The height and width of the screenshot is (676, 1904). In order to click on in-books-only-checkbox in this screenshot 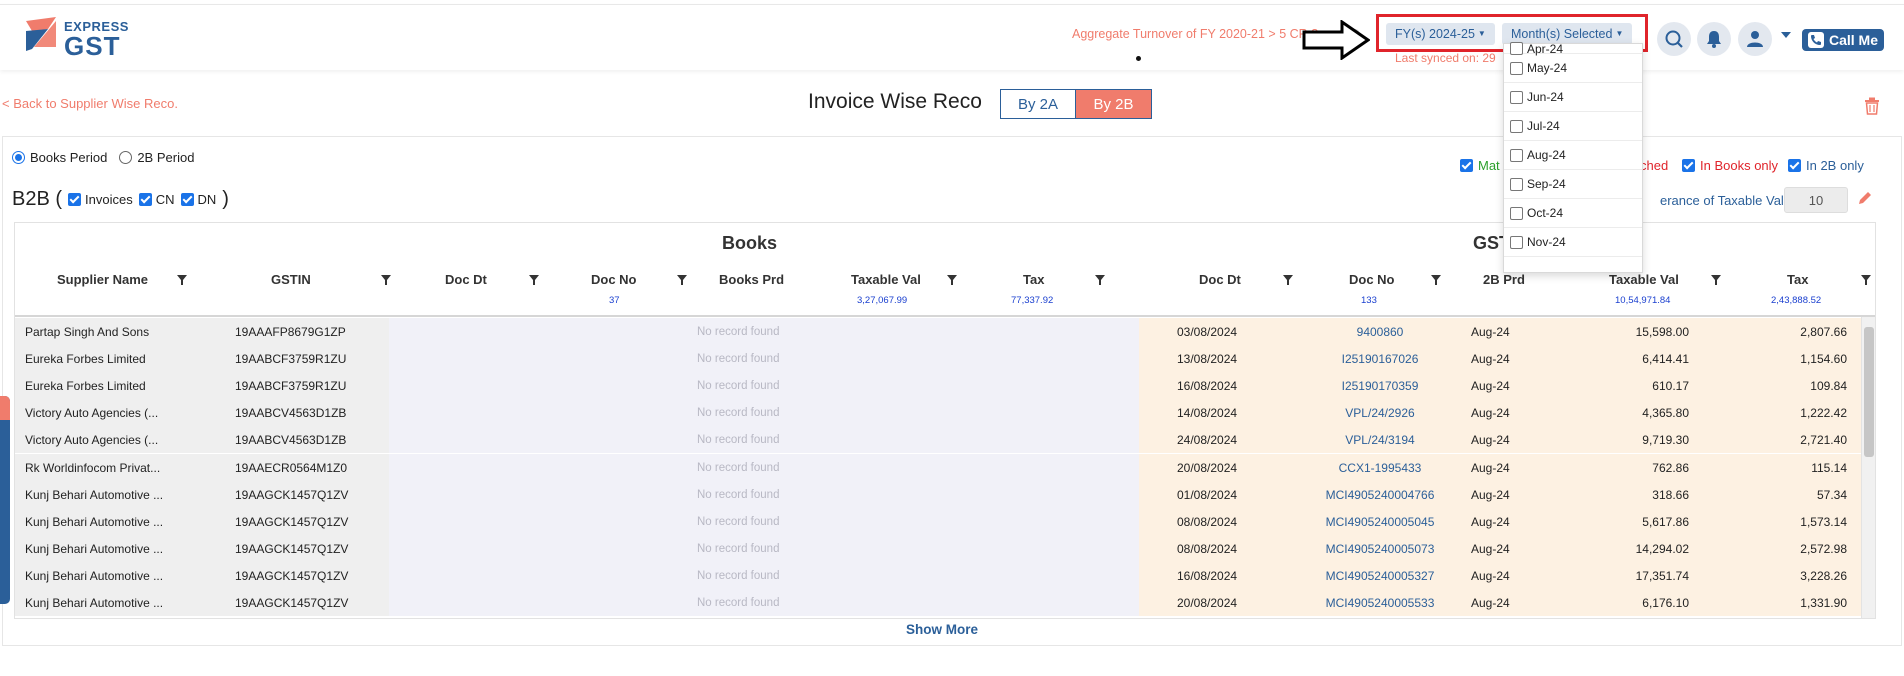, I will do `click(1688, 165)`.